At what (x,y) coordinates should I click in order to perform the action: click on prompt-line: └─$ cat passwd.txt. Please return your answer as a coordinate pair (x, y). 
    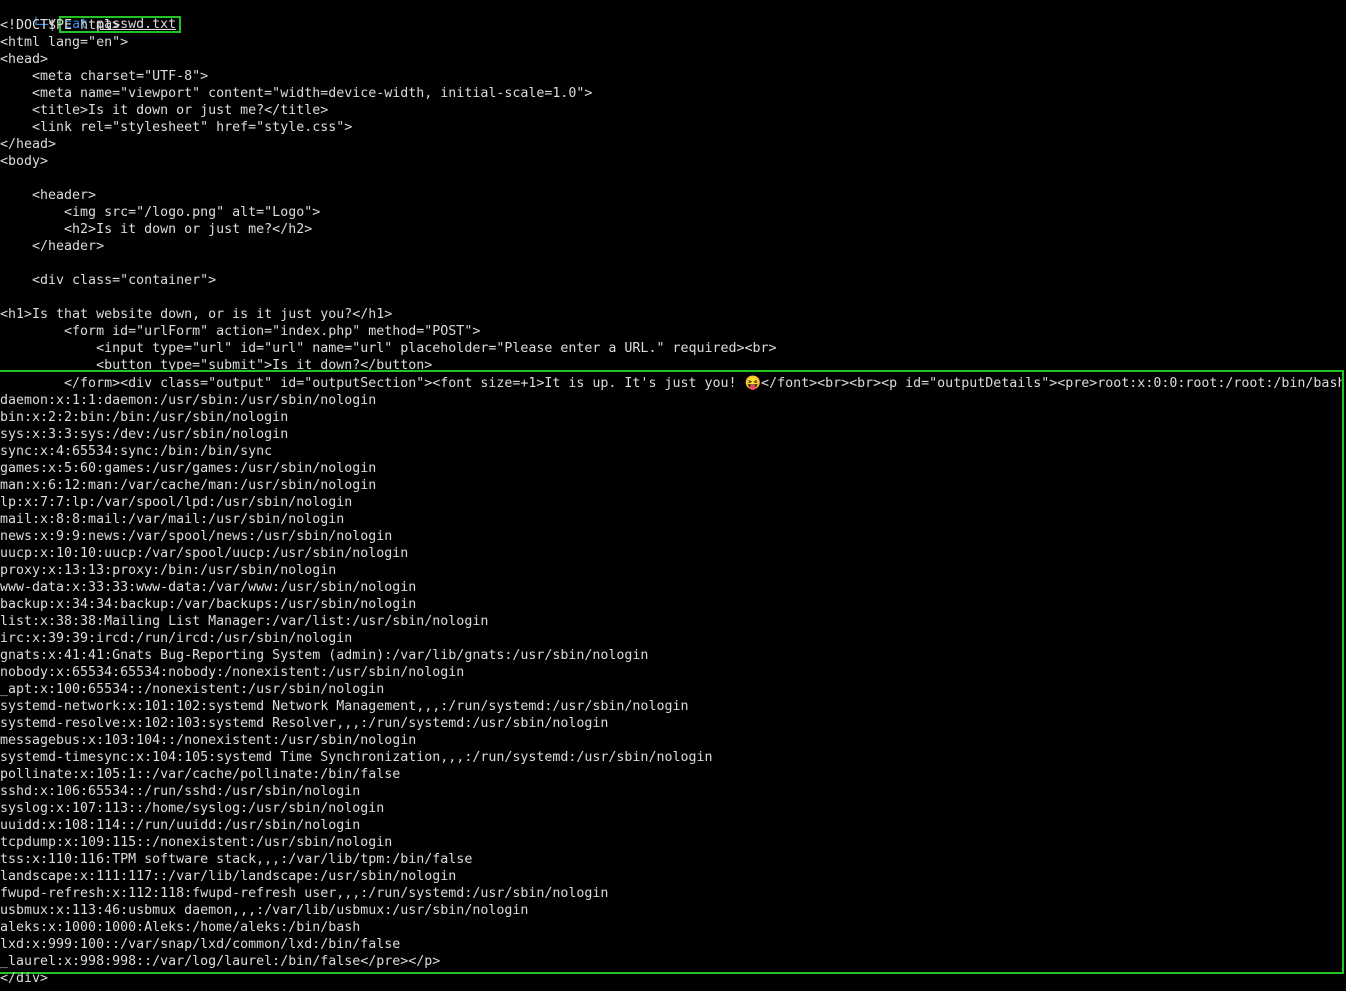
    Looking at the image, I should click on (91, 16).